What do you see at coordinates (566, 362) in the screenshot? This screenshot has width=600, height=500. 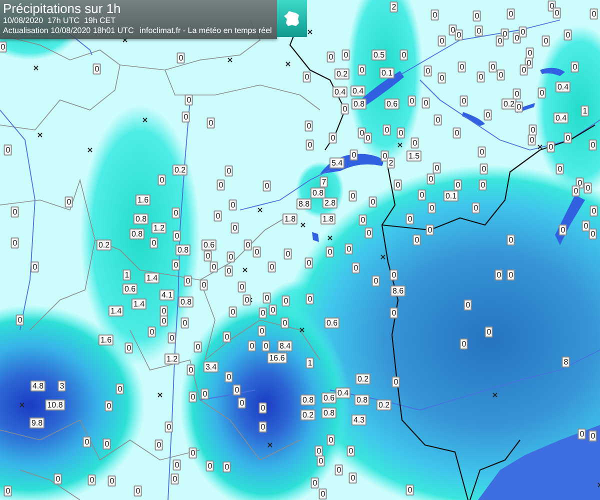 I see `precipitation-value: 8` at bounding box center [566, 362].